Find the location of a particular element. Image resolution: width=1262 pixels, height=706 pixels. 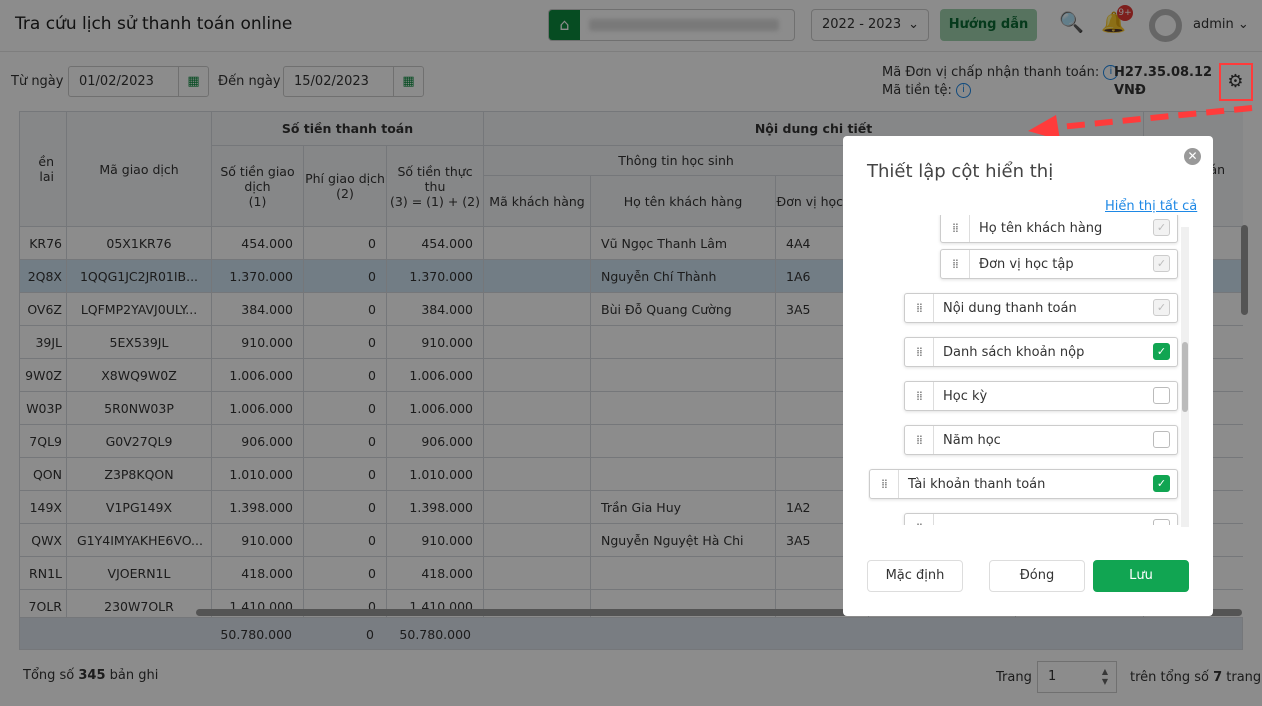

column-item: ⁞⁞ Danh sách khoản nộp ✓ is located at coordinates (1041, 352).